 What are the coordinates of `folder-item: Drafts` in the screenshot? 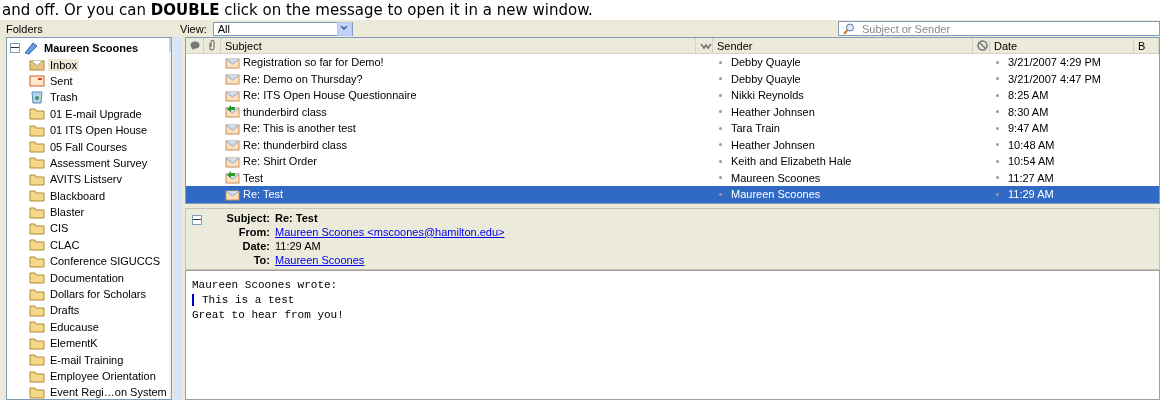 It's located at (65, 310).